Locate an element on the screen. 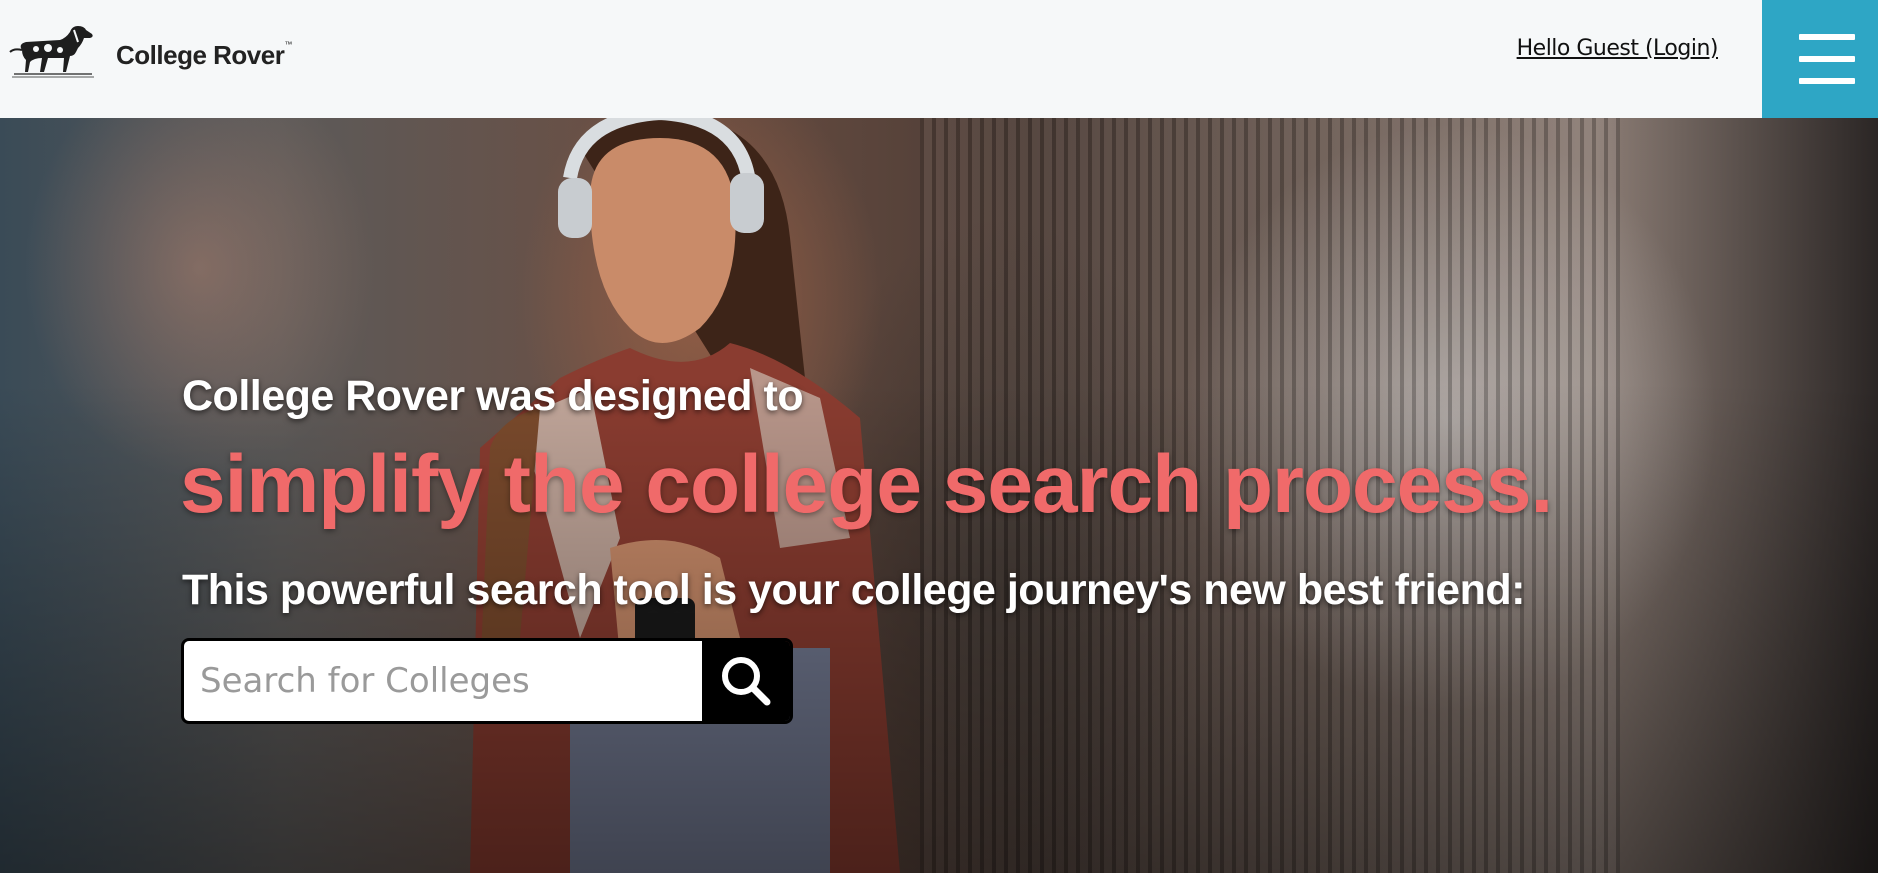  site-header: College Rover™ Hello Guest (Login) is located at coordinates (939, 59).